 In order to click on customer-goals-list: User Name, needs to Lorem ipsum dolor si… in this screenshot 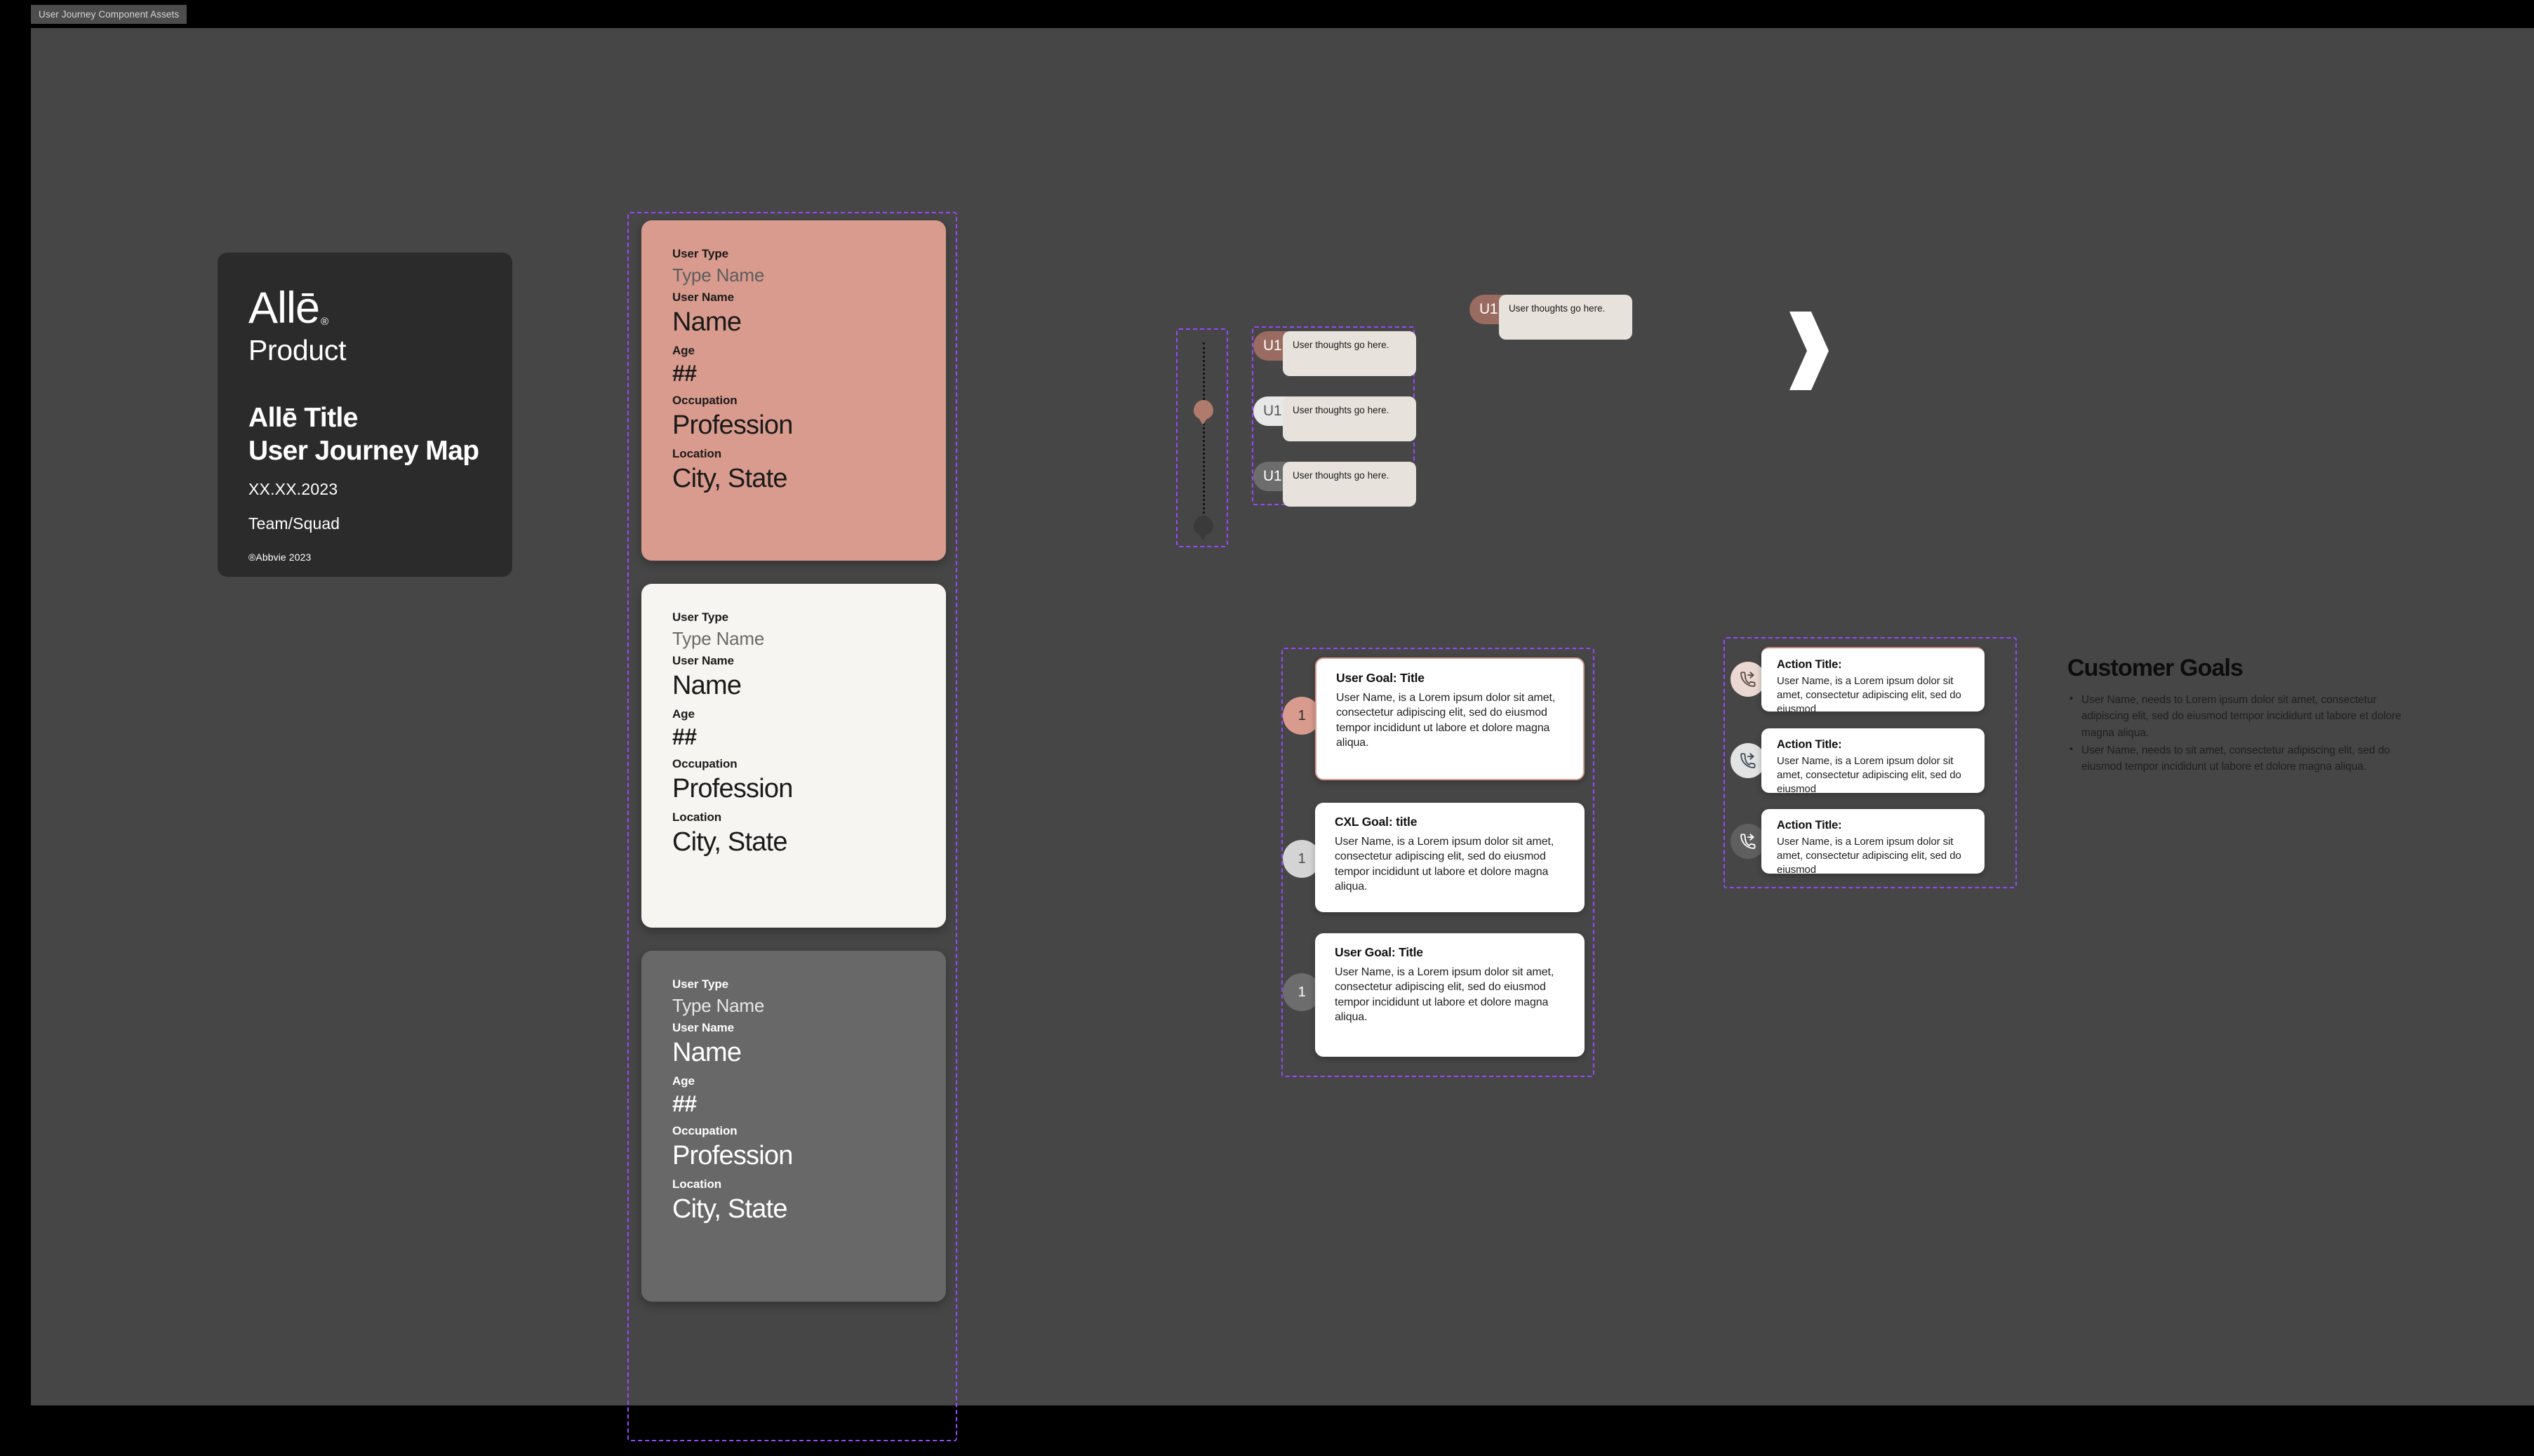, I will do `click(2246, 733)`.